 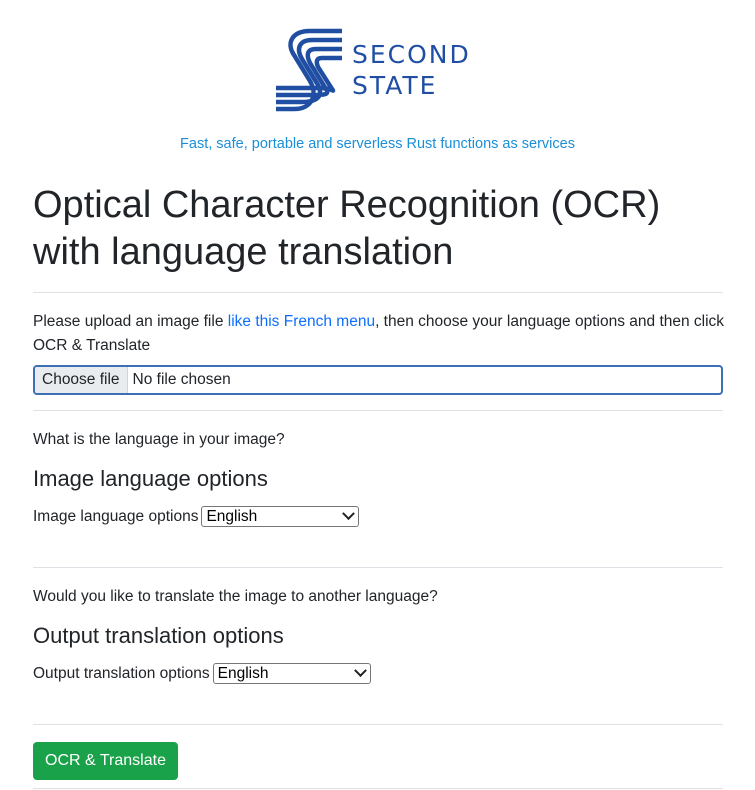 I want to click on image-language-question: What is the language in your image?, so click(x=159, y=439).